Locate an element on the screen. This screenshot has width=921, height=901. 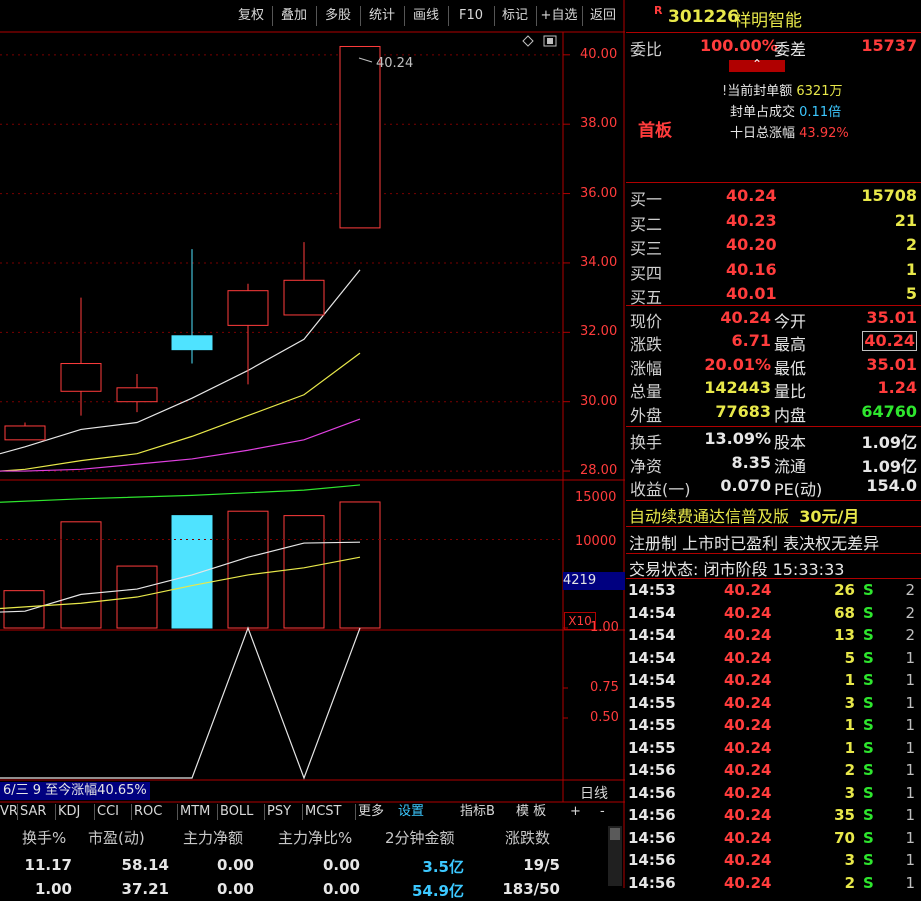
ad-banner: 自动续费通达信普及版 30元/月 is located at coordinates (744, 515).